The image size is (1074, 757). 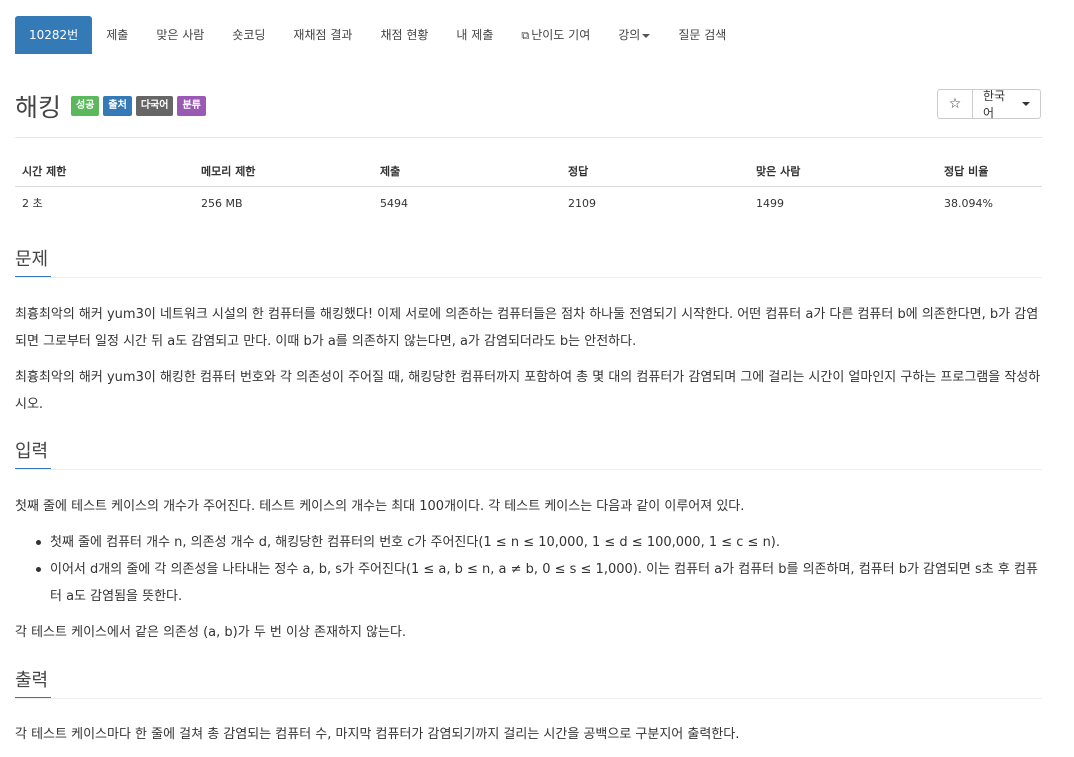 What do you see at coordinates (283, 171) in the screenshot?
I see `table-header: 메모리 제한` at bounding box center [283, 171].